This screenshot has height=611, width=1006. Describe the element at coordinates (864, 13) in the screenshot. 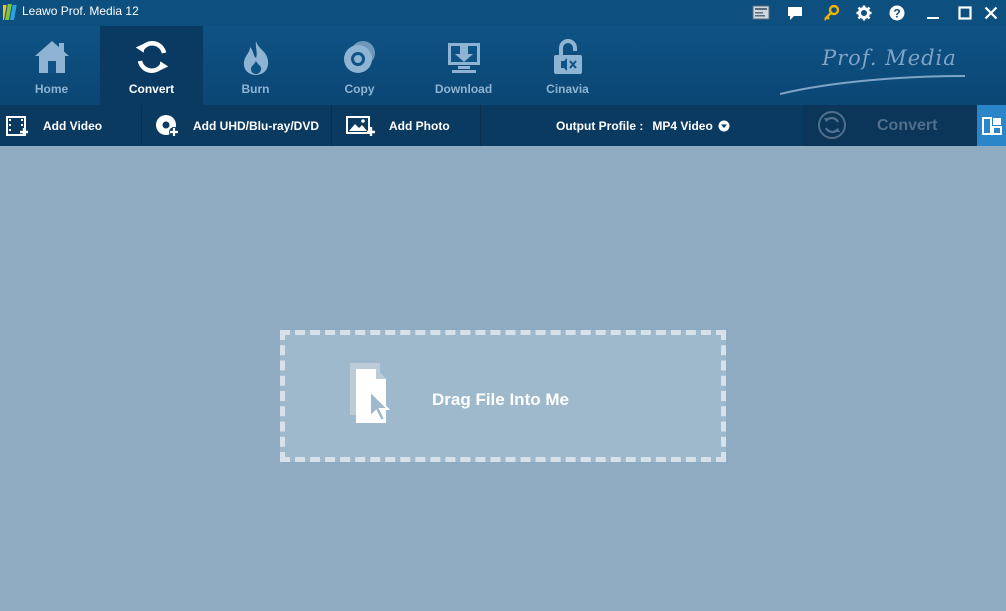

I see `settings-gear-icon` at that location.